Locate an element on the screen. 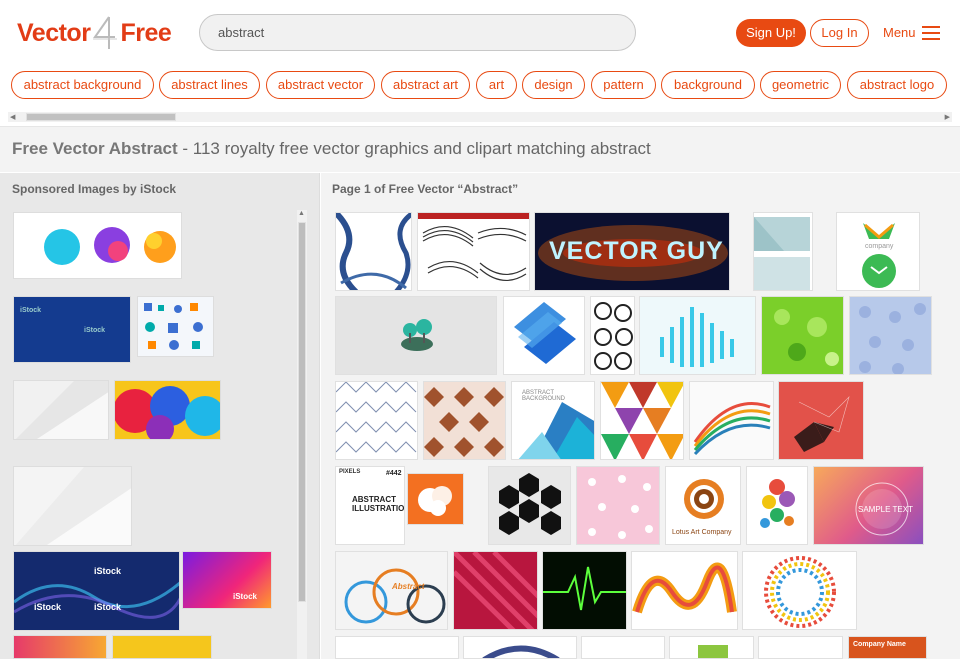 Image resolution: width=960 pixels, height=659 pixels. abstract-title-text: Abstract is located at coordinates (408, 586).